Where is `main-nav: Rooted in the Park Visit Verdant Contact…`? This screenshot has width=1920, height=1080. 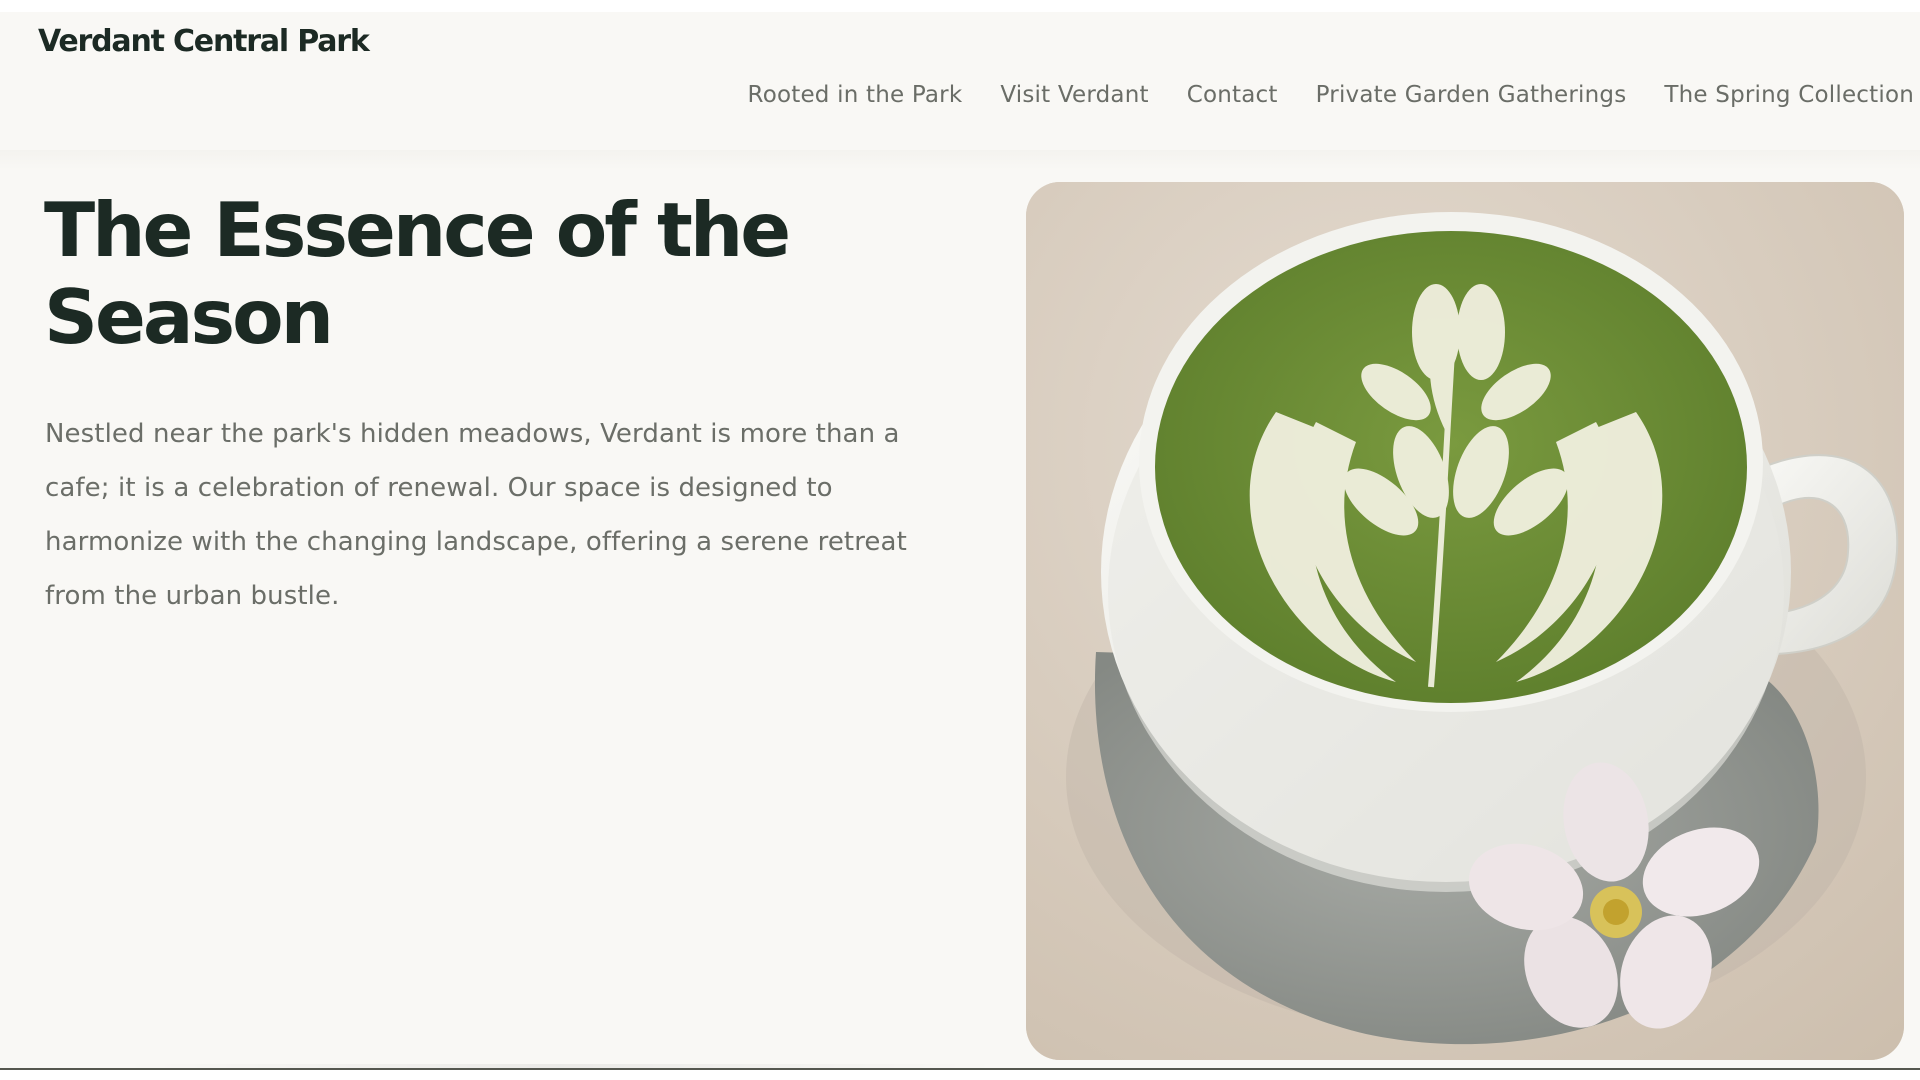
main-nav: Rooted in the Park Visit Verdant Contact… is located at coordinates (1331, 95).